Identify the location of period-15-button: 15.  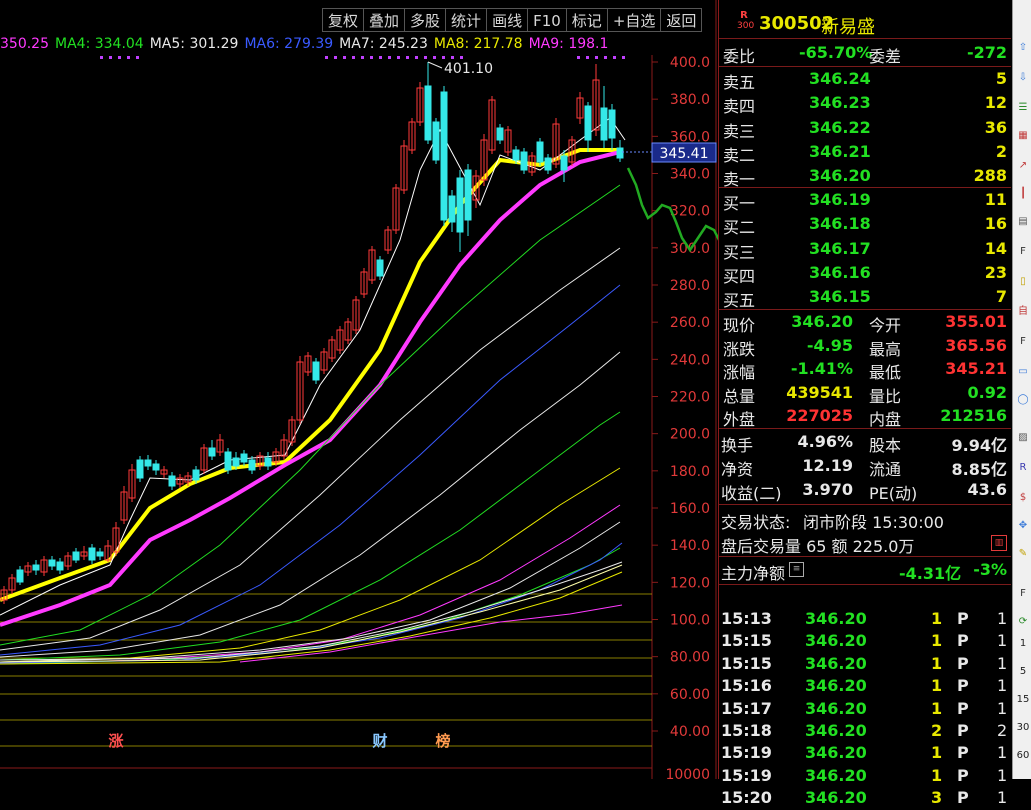
(1023, 700).